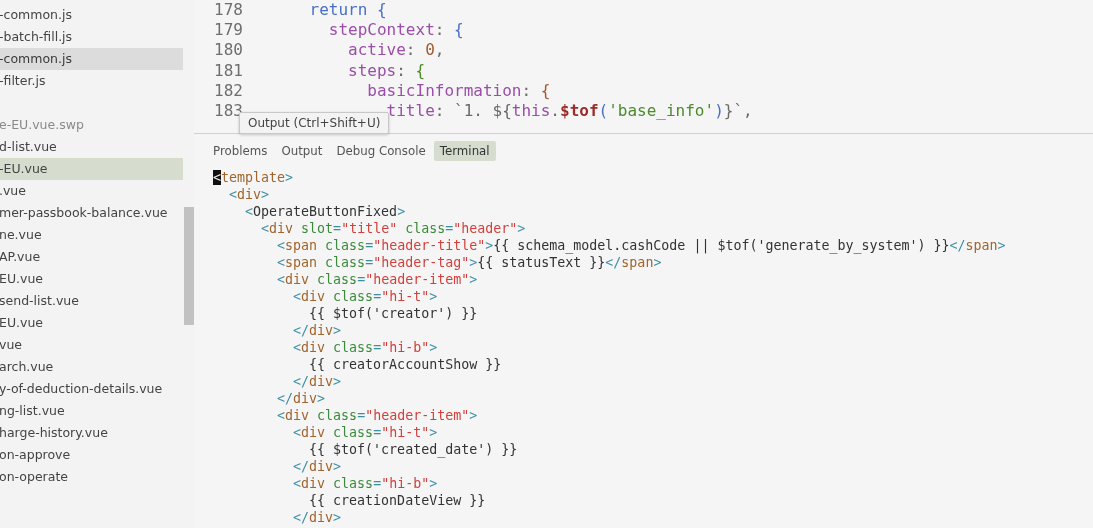 The width and height of the screenshot is (1093, 528). I want to click on terminal-line: <div slot="title" class="header">, so click(393, 228).